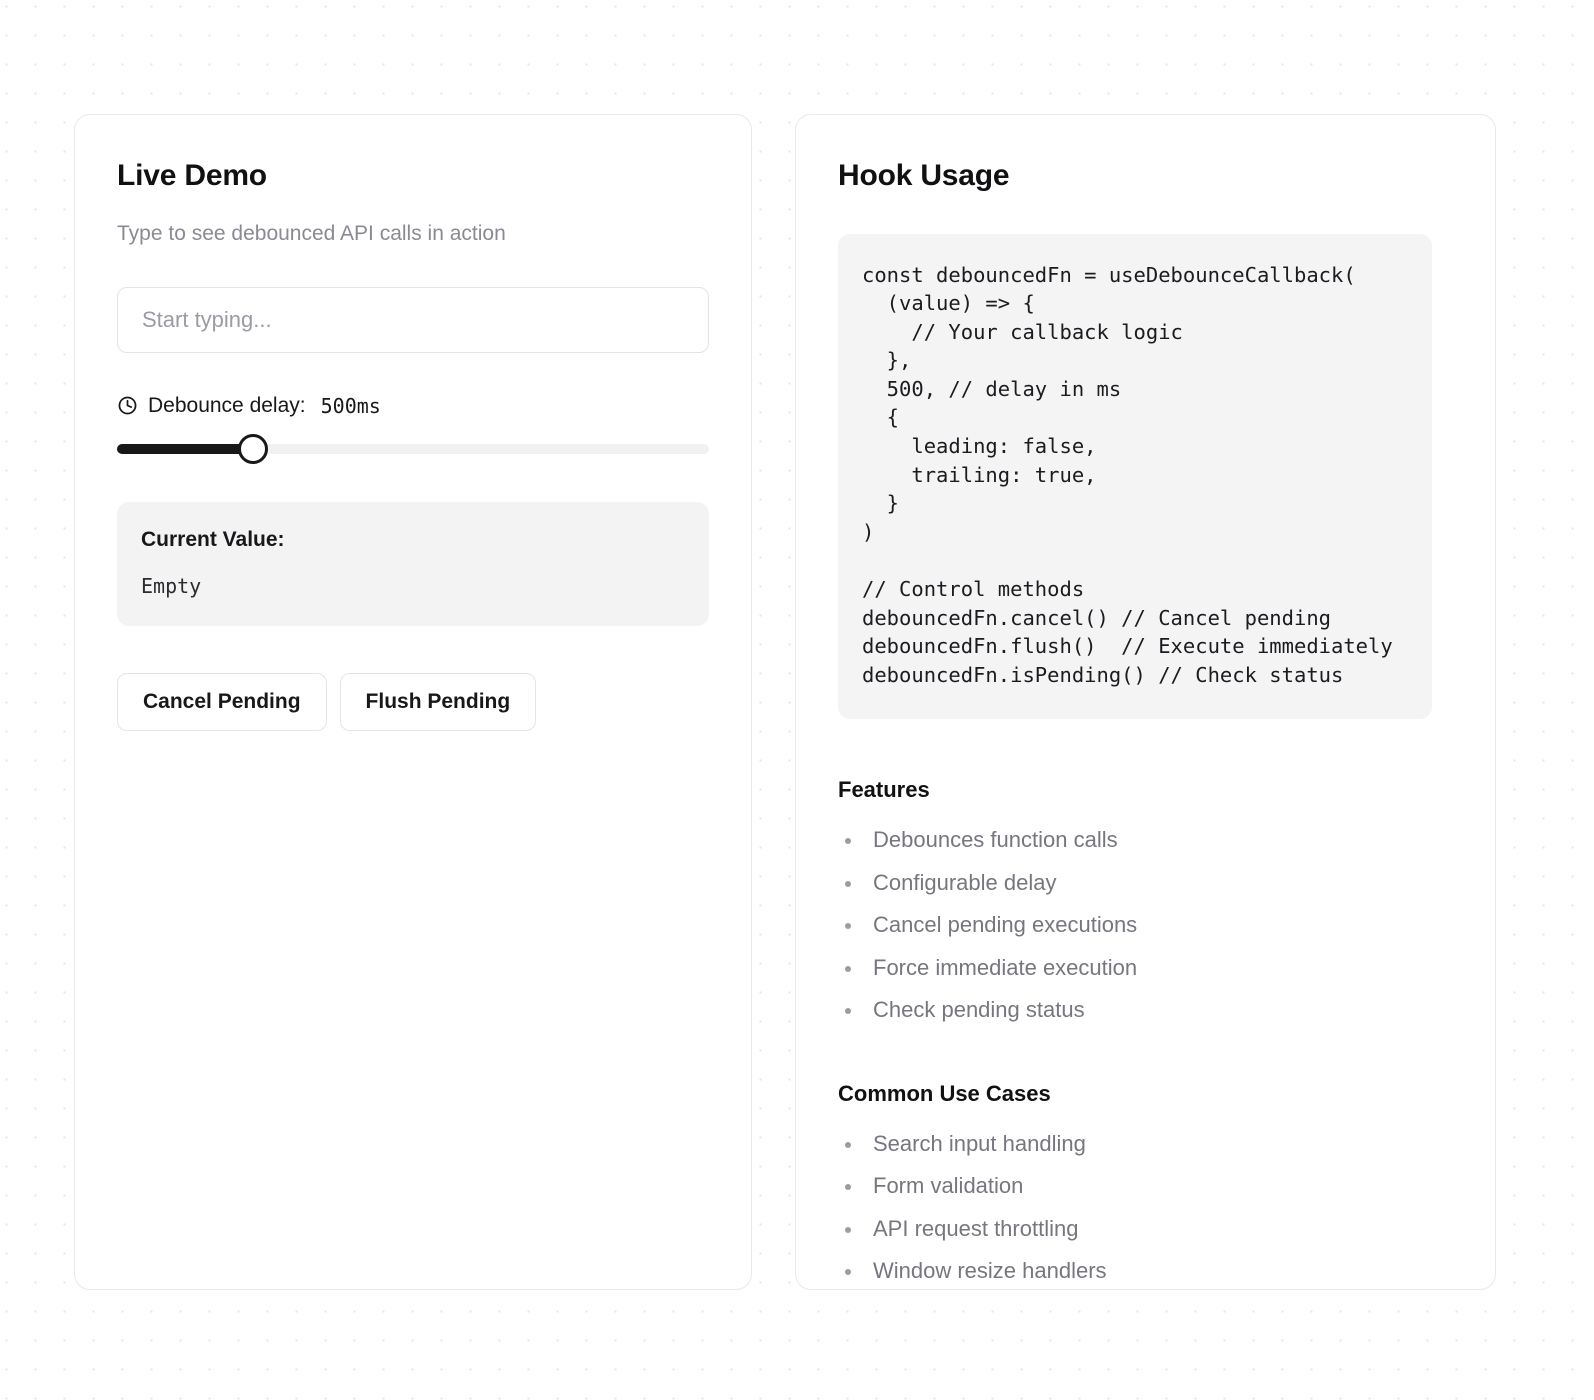 The image size is (1594, 1400). Describe the element at coordinates (213, 539) in the screenshot. I see `current-value-label: Current Value:` at that location.